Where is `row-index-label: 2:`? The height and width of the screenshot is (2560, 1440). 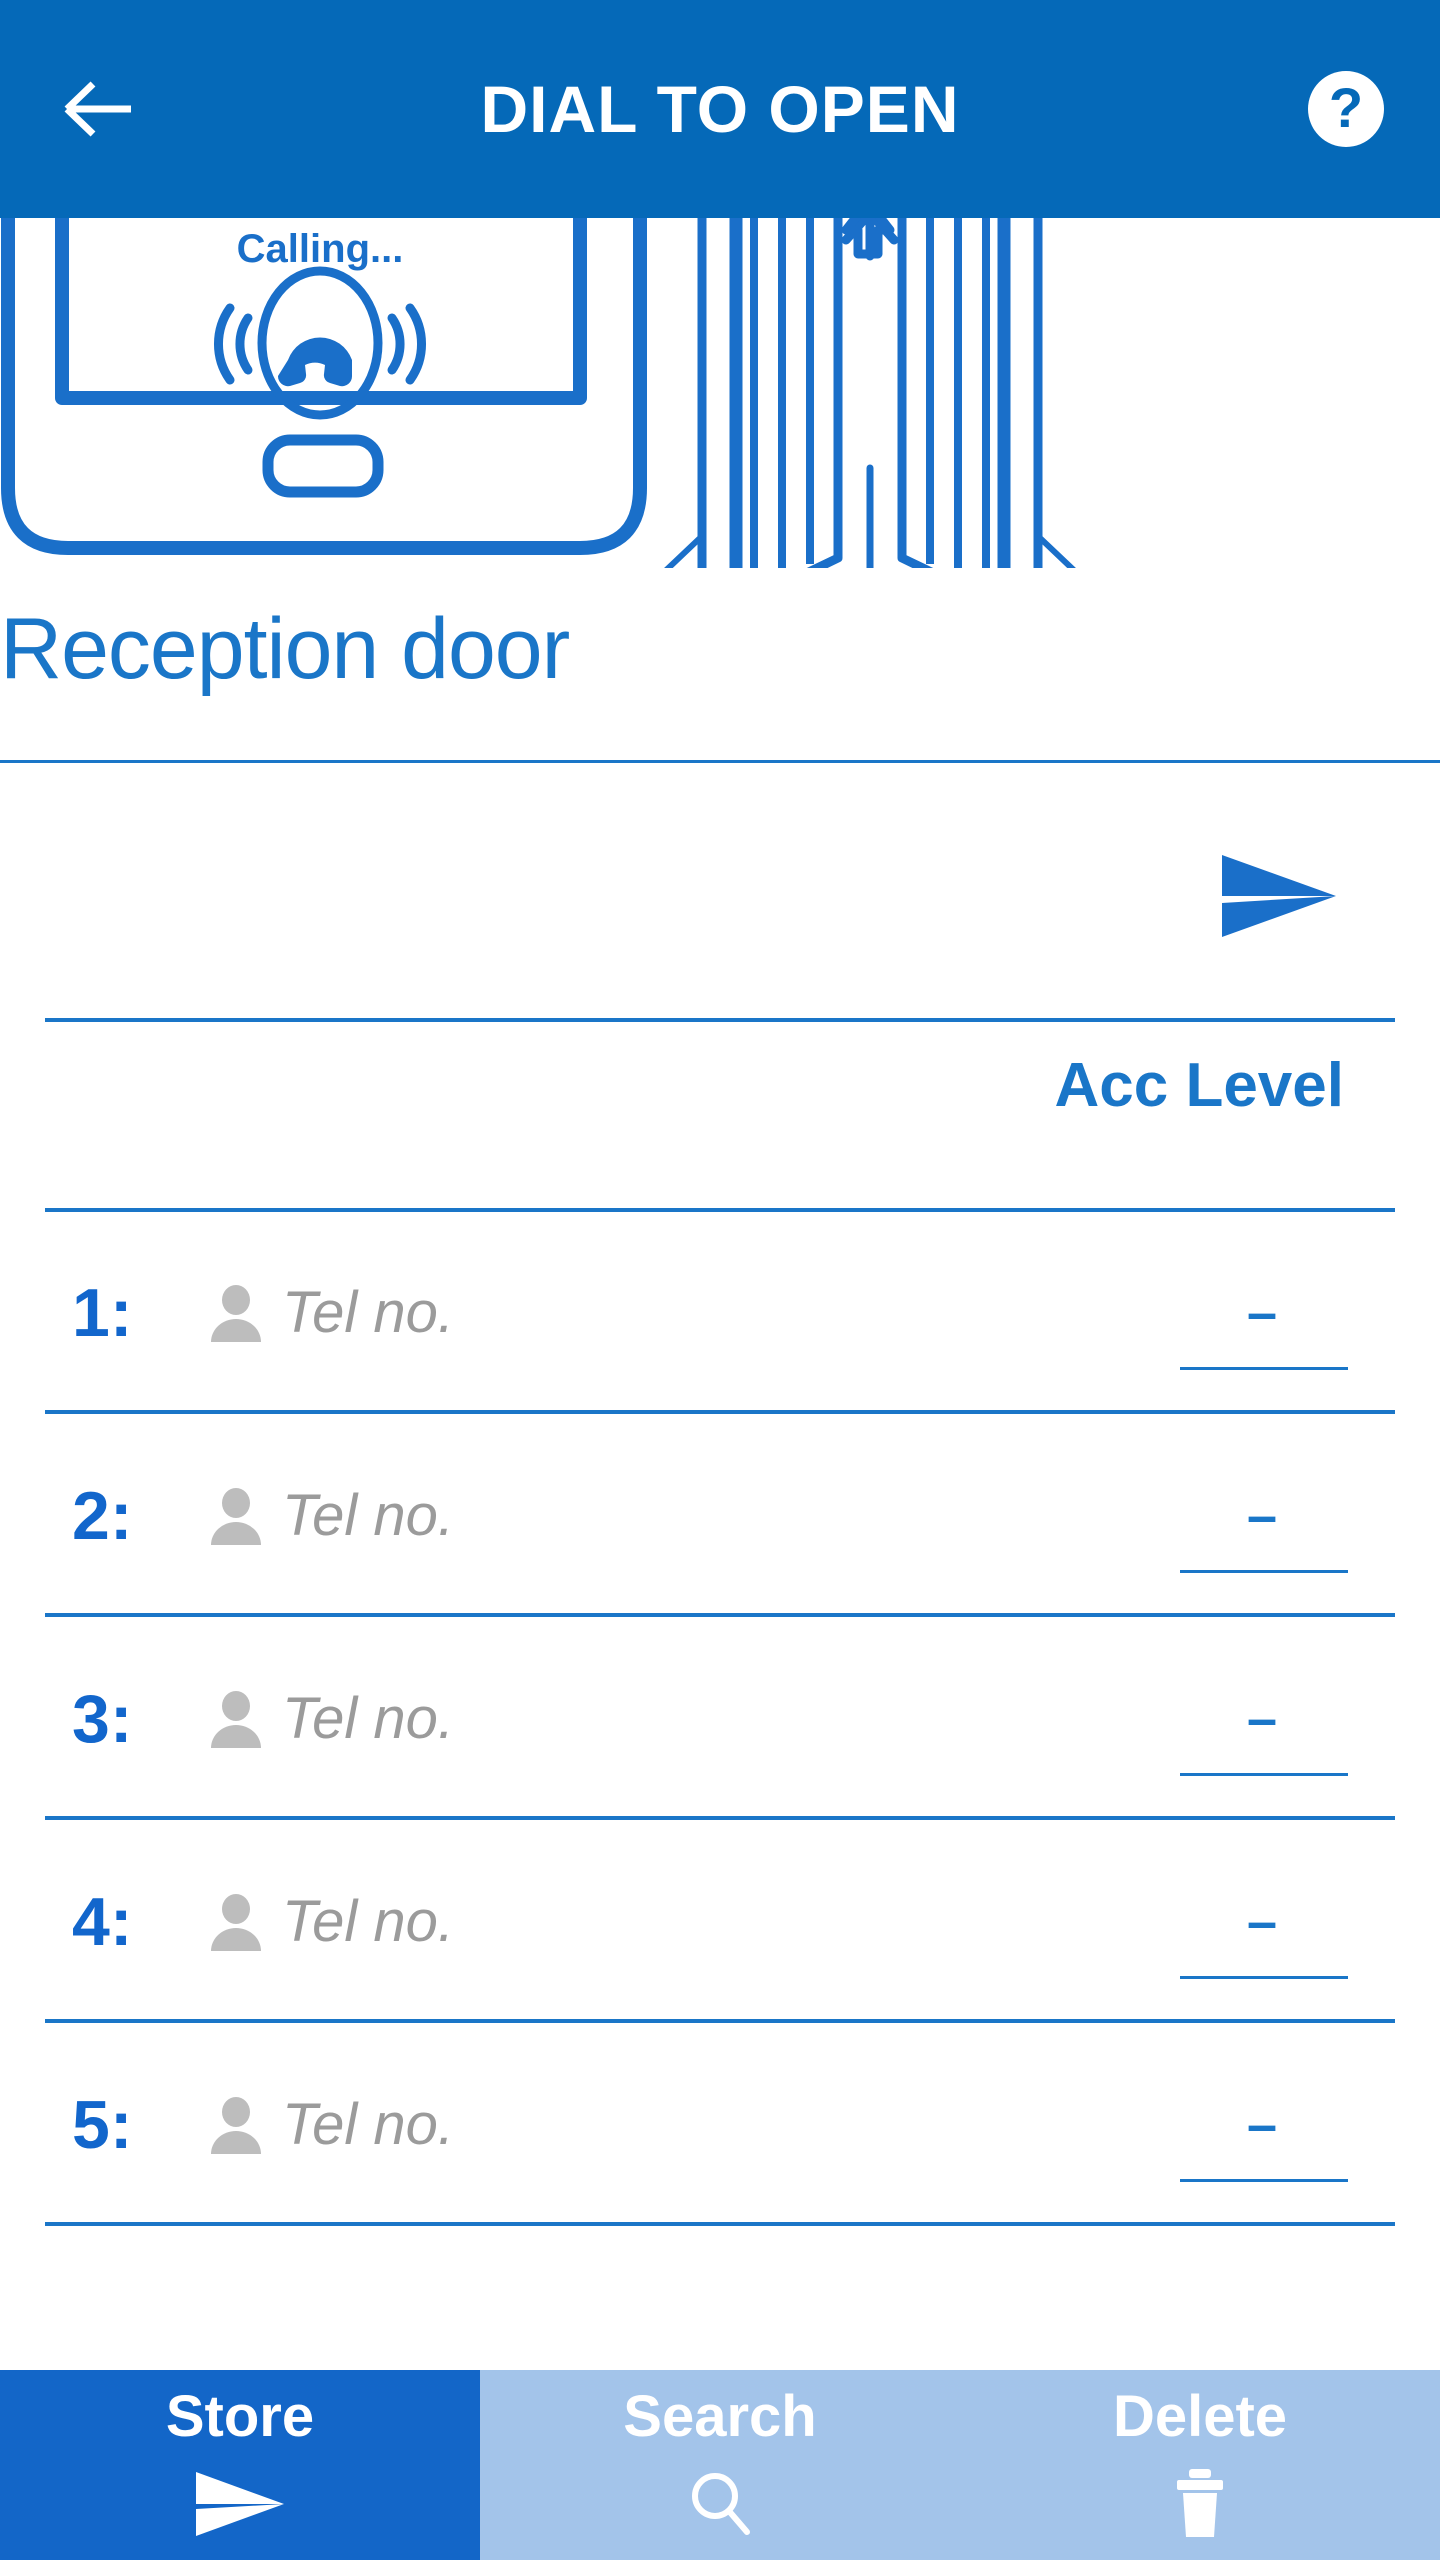
row-index-label: 2: is located at coordinates (102, 1515).